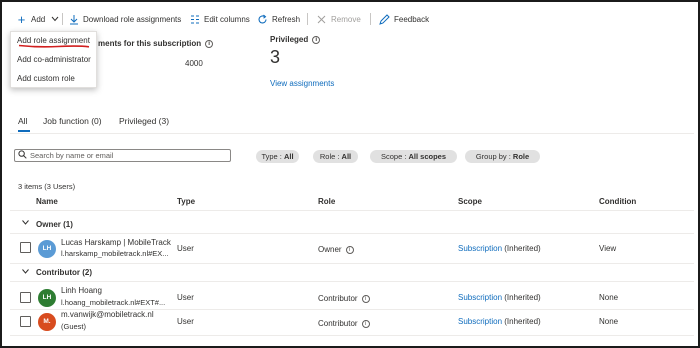 This screenshot has width=700, height=348. What do you see at coordinates (262, 19) in the screenshot?
I see `refresh-icon` at bounding box center [262, 19].